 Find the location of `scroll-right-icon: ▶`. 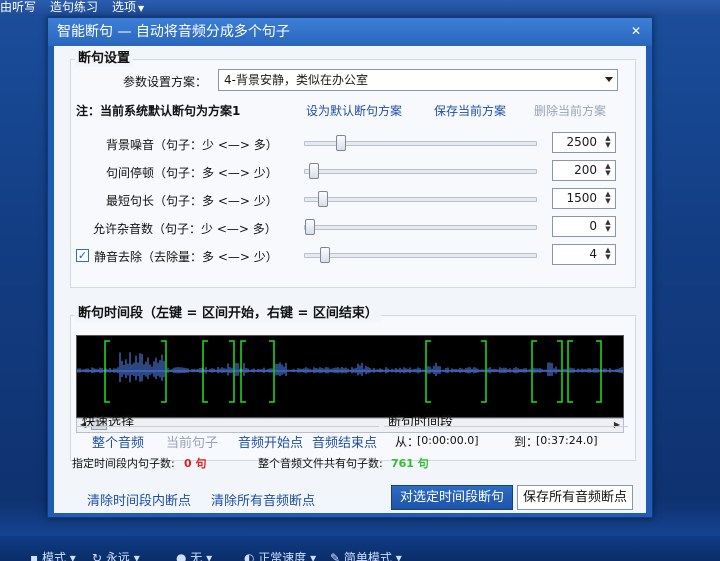

scroll-right-icon: ▶ is located at coordinates (617, 424).